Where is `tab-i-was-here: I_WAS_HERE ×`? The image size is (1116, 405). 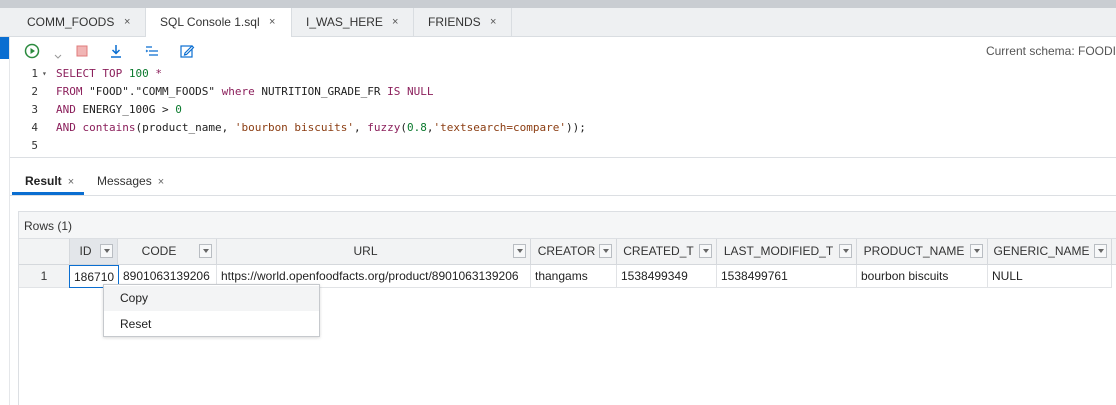
tab-i-was-here: I_WAS_HERE × is located at coordinates (353, 22).